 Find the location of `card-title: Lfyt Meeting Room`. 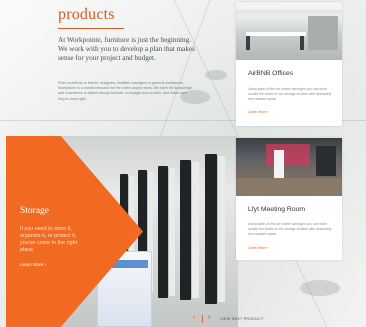

card-title: Lfyt Meeting Room is located at coordinates (277, 209).